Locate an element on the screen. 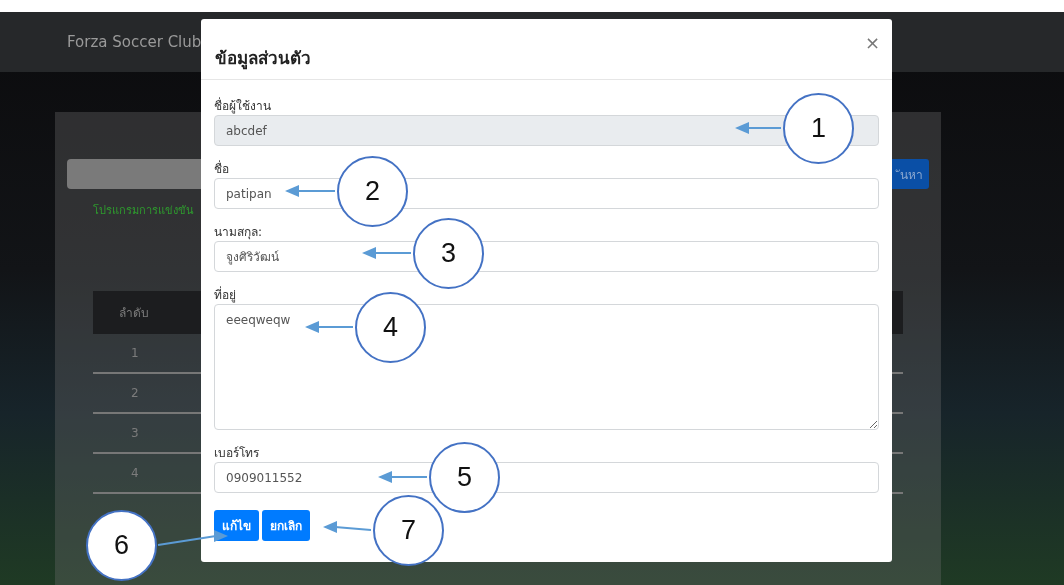 The width and height of the screenshot is (1064, 585). close-button: × is located at coordinates (872, 43).